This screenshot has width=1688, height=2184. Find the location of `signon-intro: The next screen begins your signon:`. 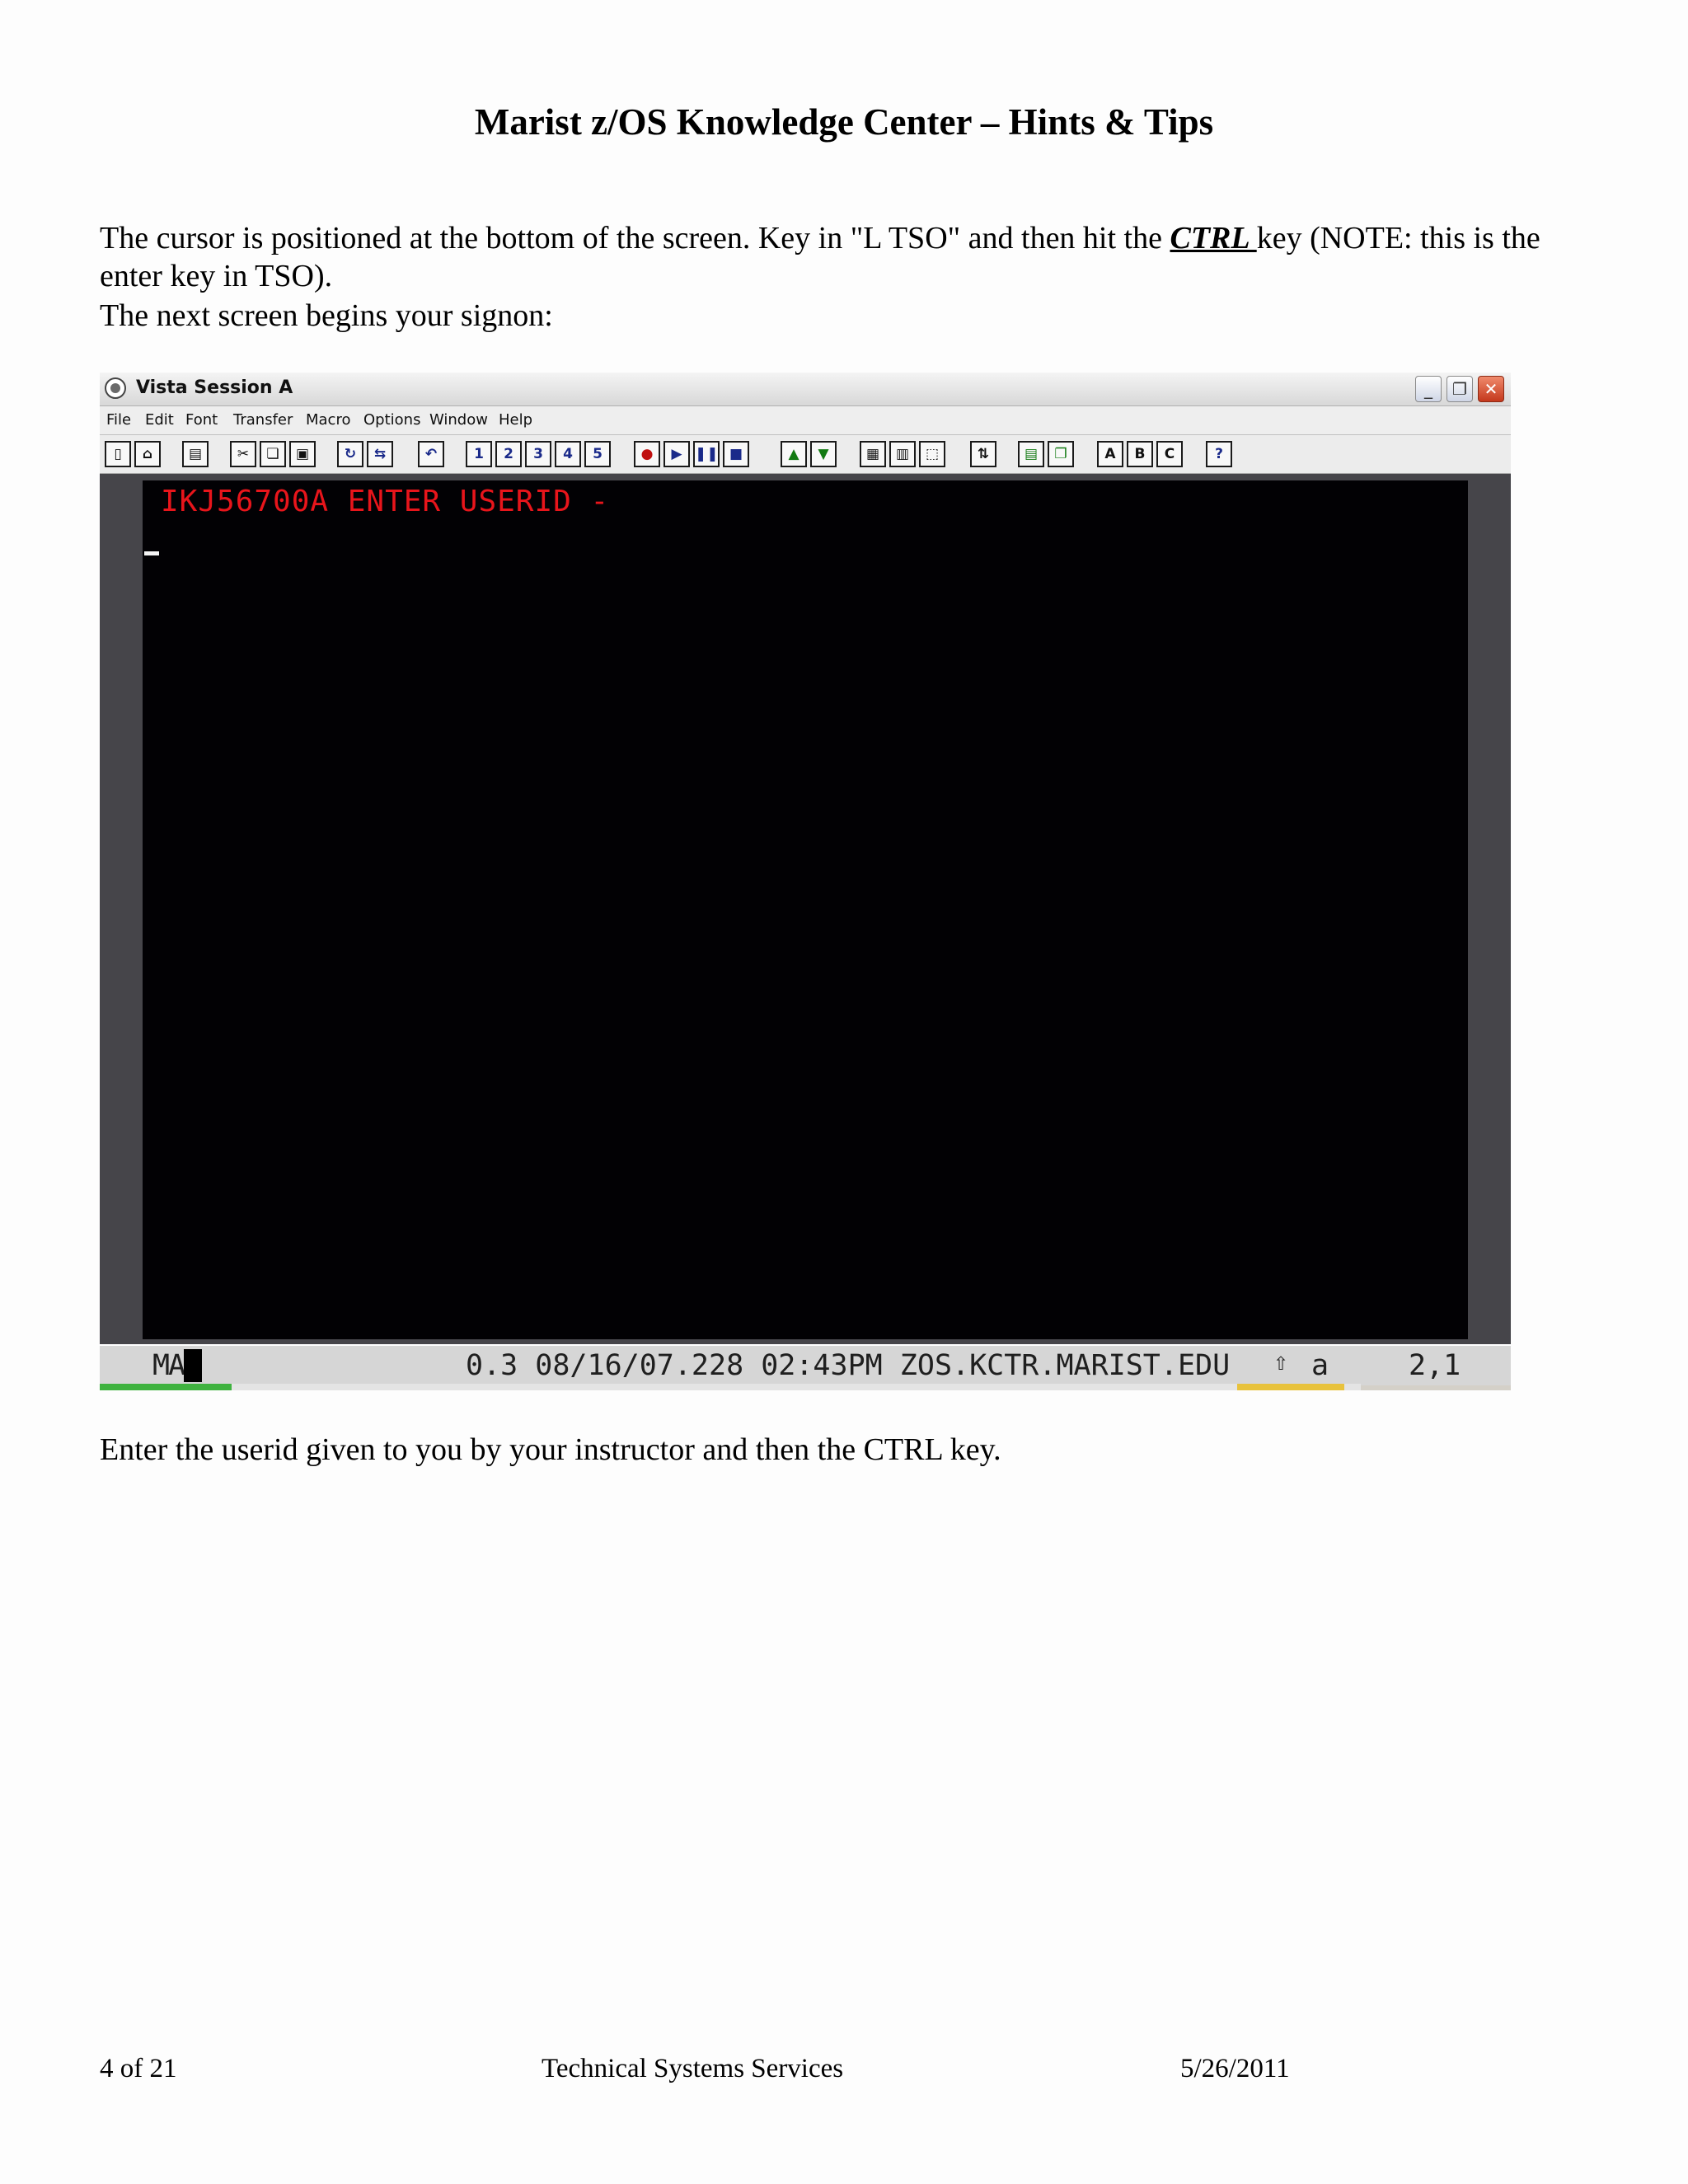

signon-intro: The next screen begins your signon: is located at coordinates (326, 315).